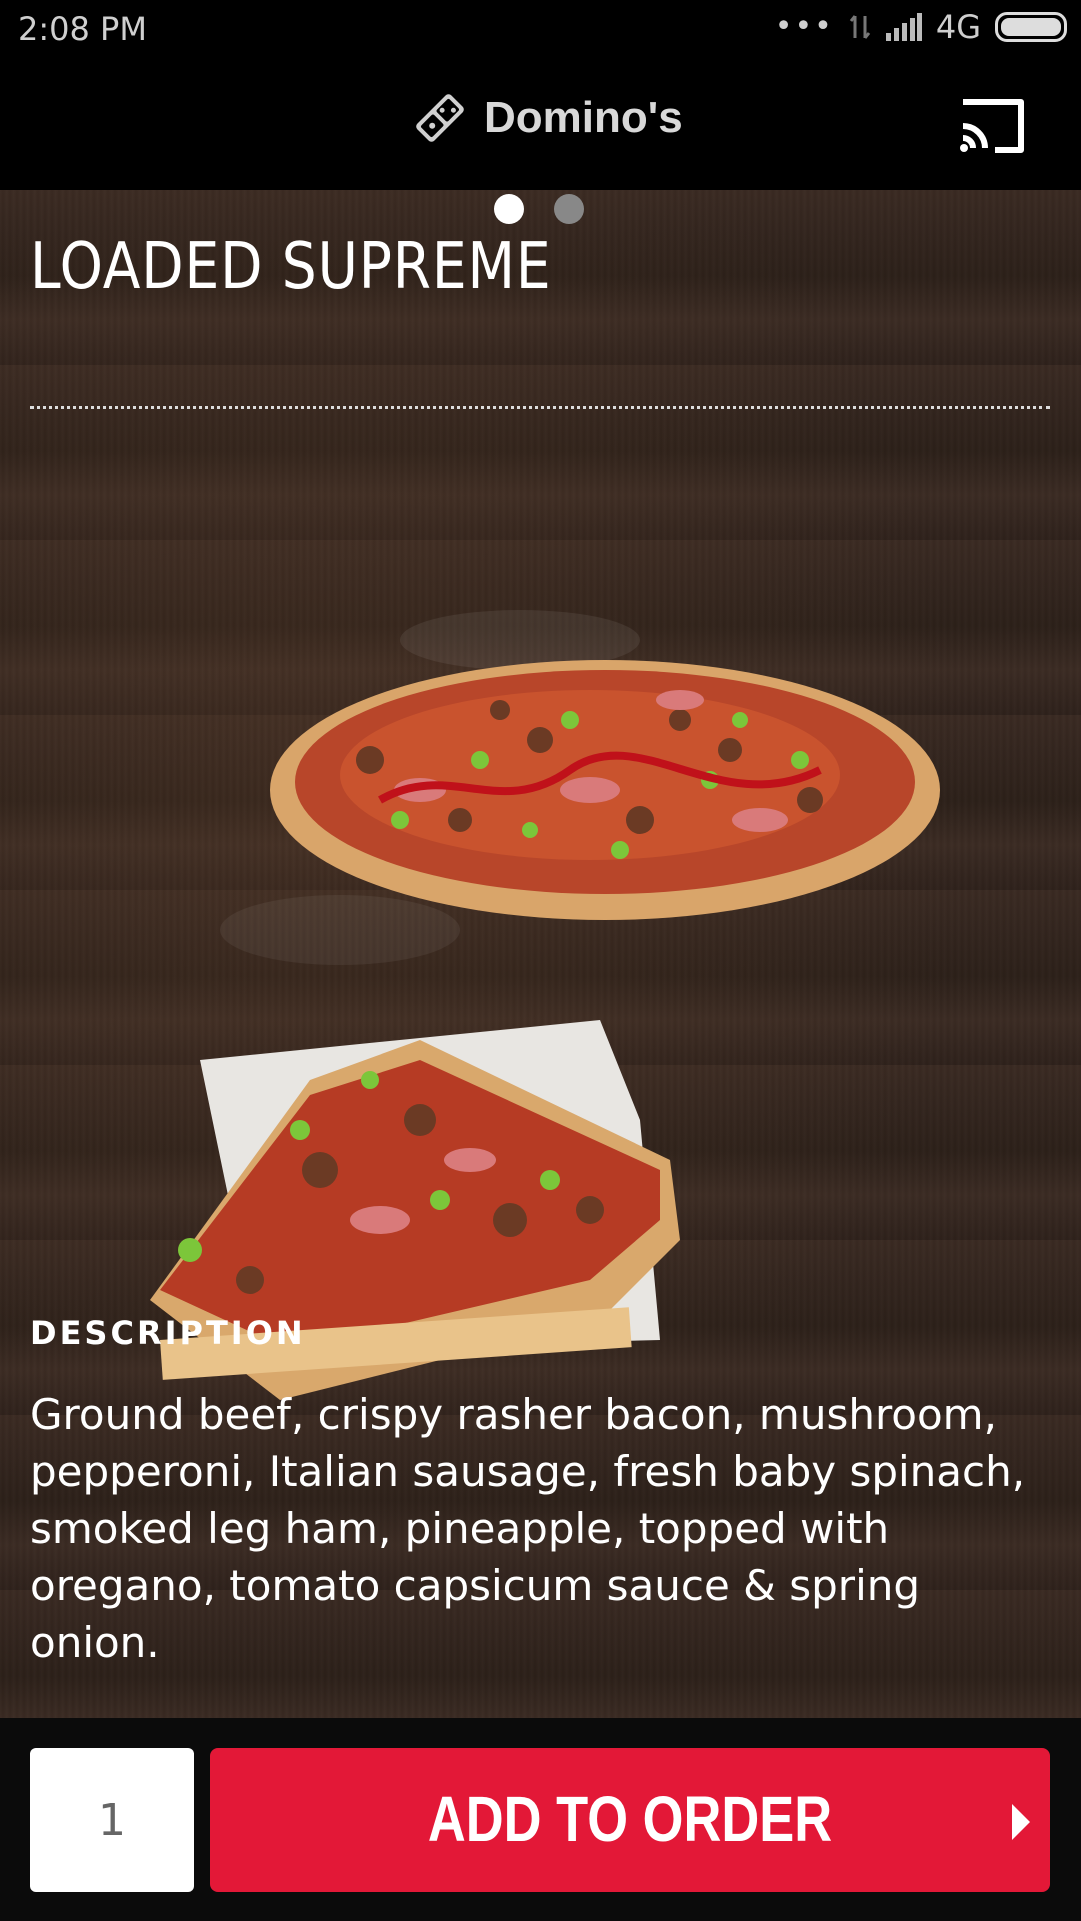 The image size is (1081, 1921). Describe the element at coordinates (539, 209) in the screenshot. I see `page-indicator` at that location.